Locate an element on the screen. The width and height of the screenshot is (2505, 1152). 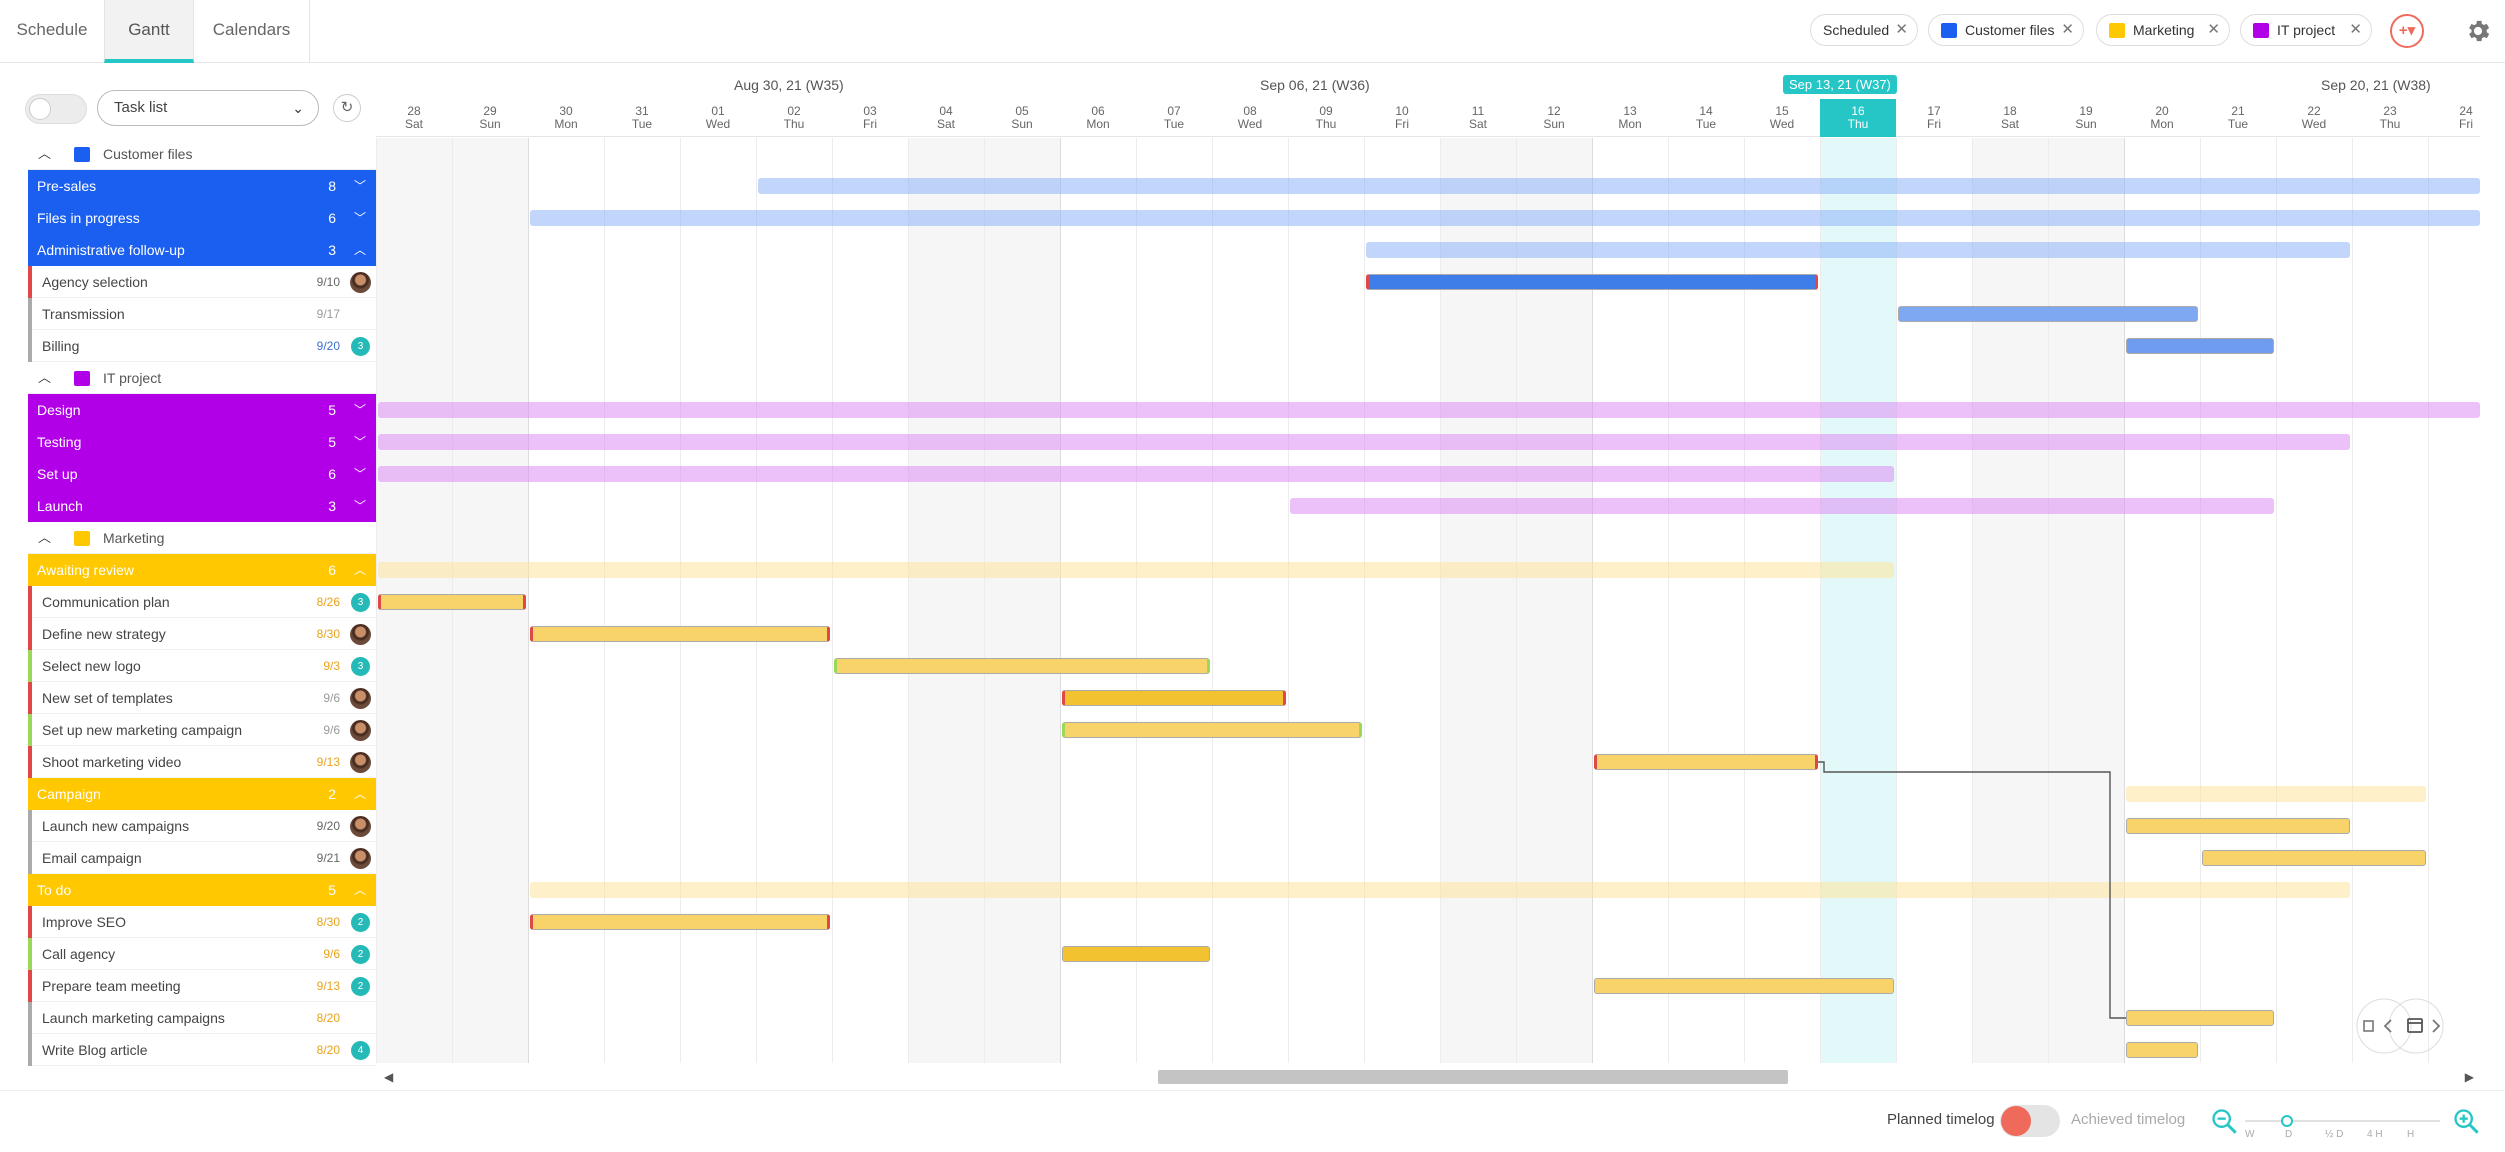
day-cell: 15 Wed is located at coordinates (1782, 118).